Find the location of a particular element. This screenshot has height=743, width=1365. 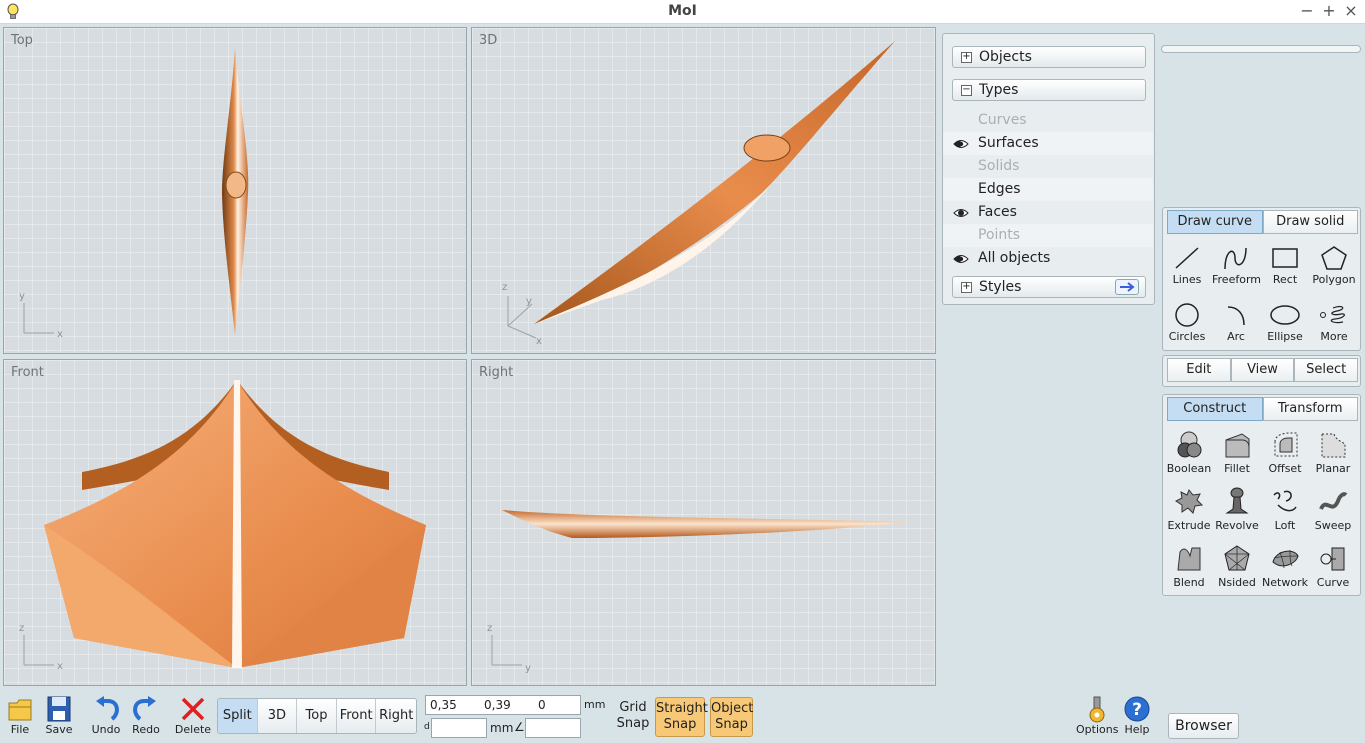

tab-transform: Transform is located at coordinates (1310, 409).